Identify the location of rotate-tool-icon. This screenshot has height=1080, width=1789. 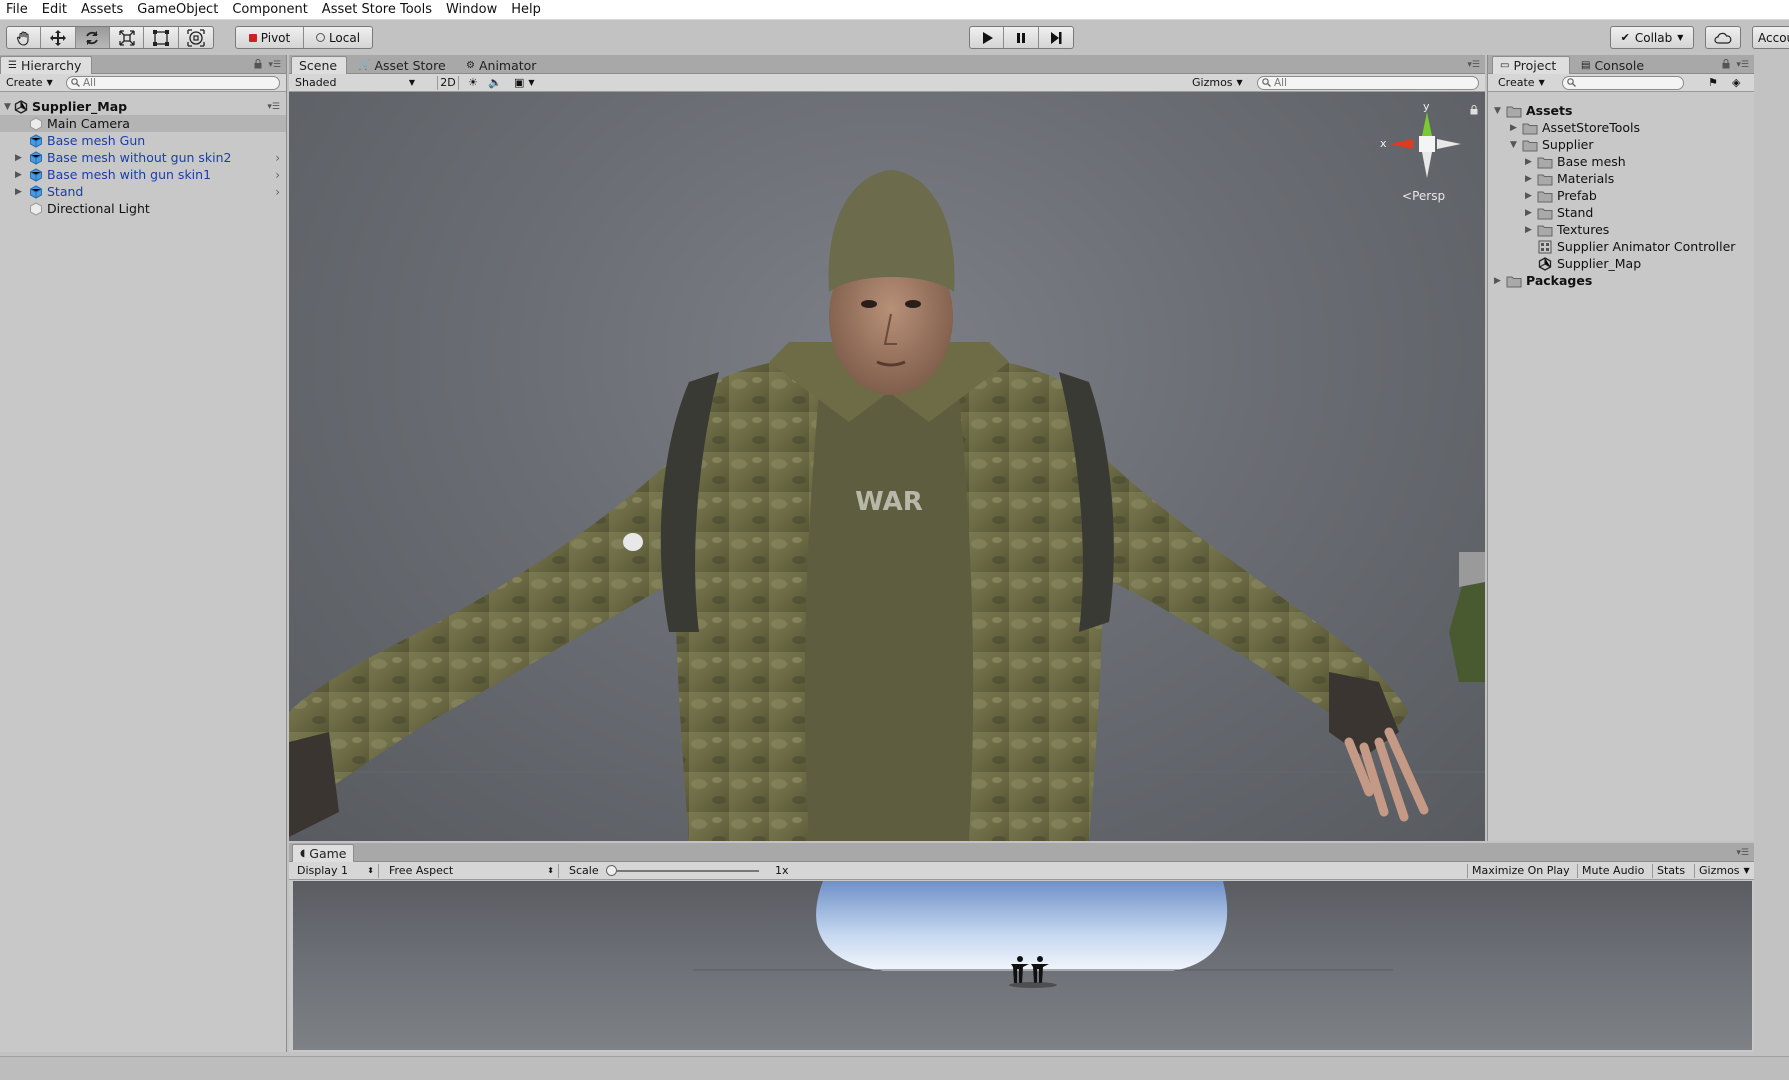
(93, 37).